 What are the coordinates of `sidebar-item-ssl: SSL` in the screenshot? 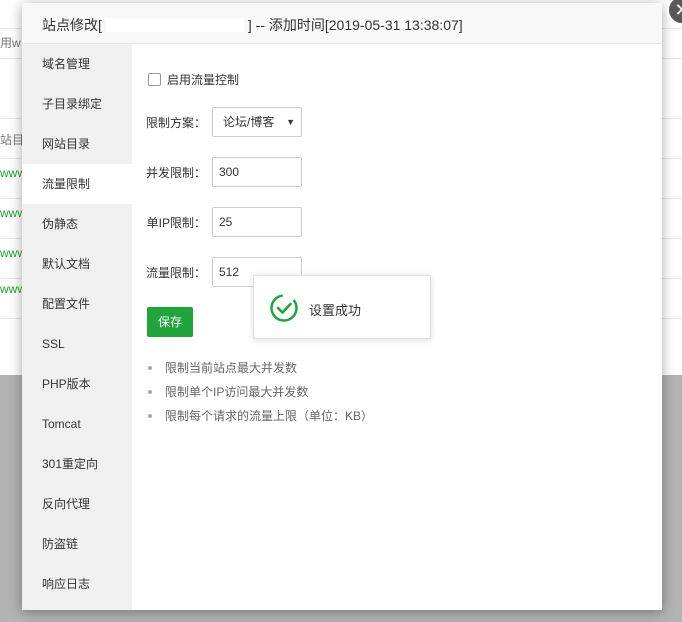 It's located at (77, 344).